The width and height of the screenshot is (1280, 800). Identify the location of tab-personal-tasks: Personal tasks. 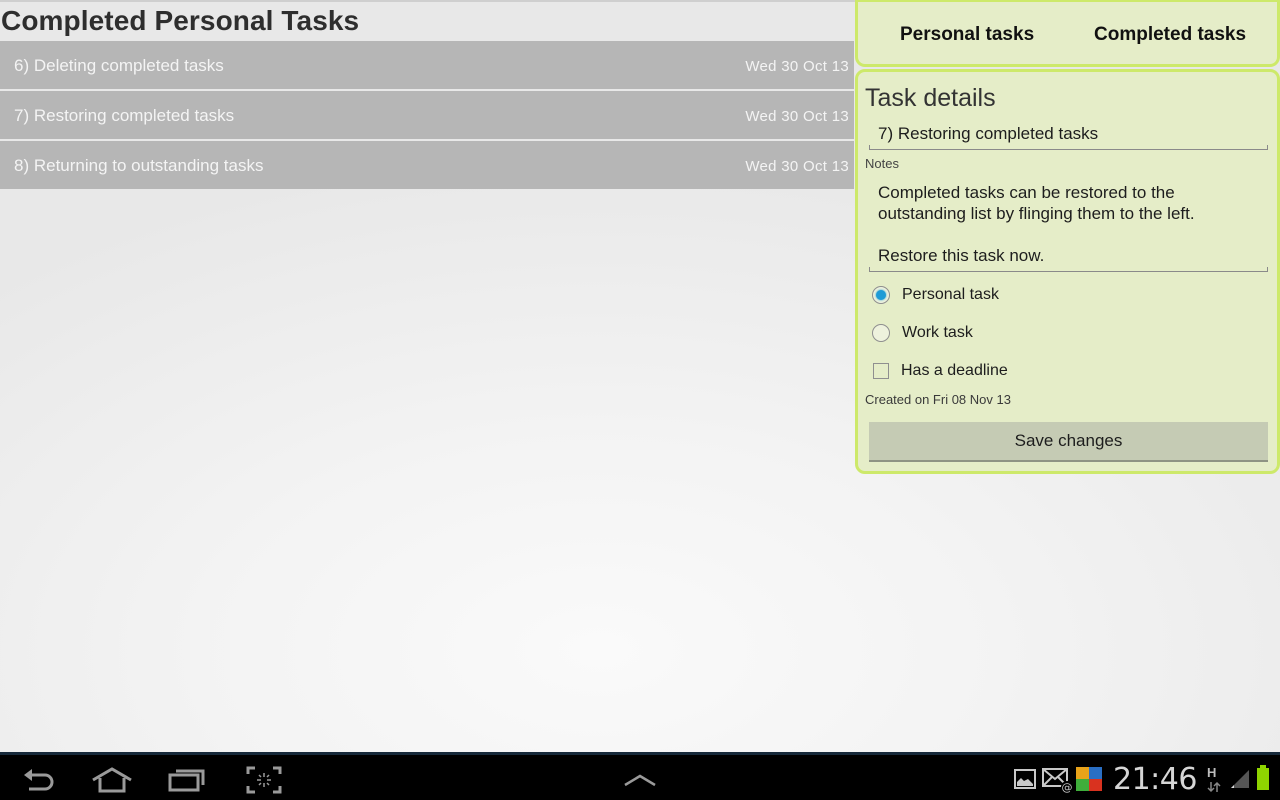
(967, 35).